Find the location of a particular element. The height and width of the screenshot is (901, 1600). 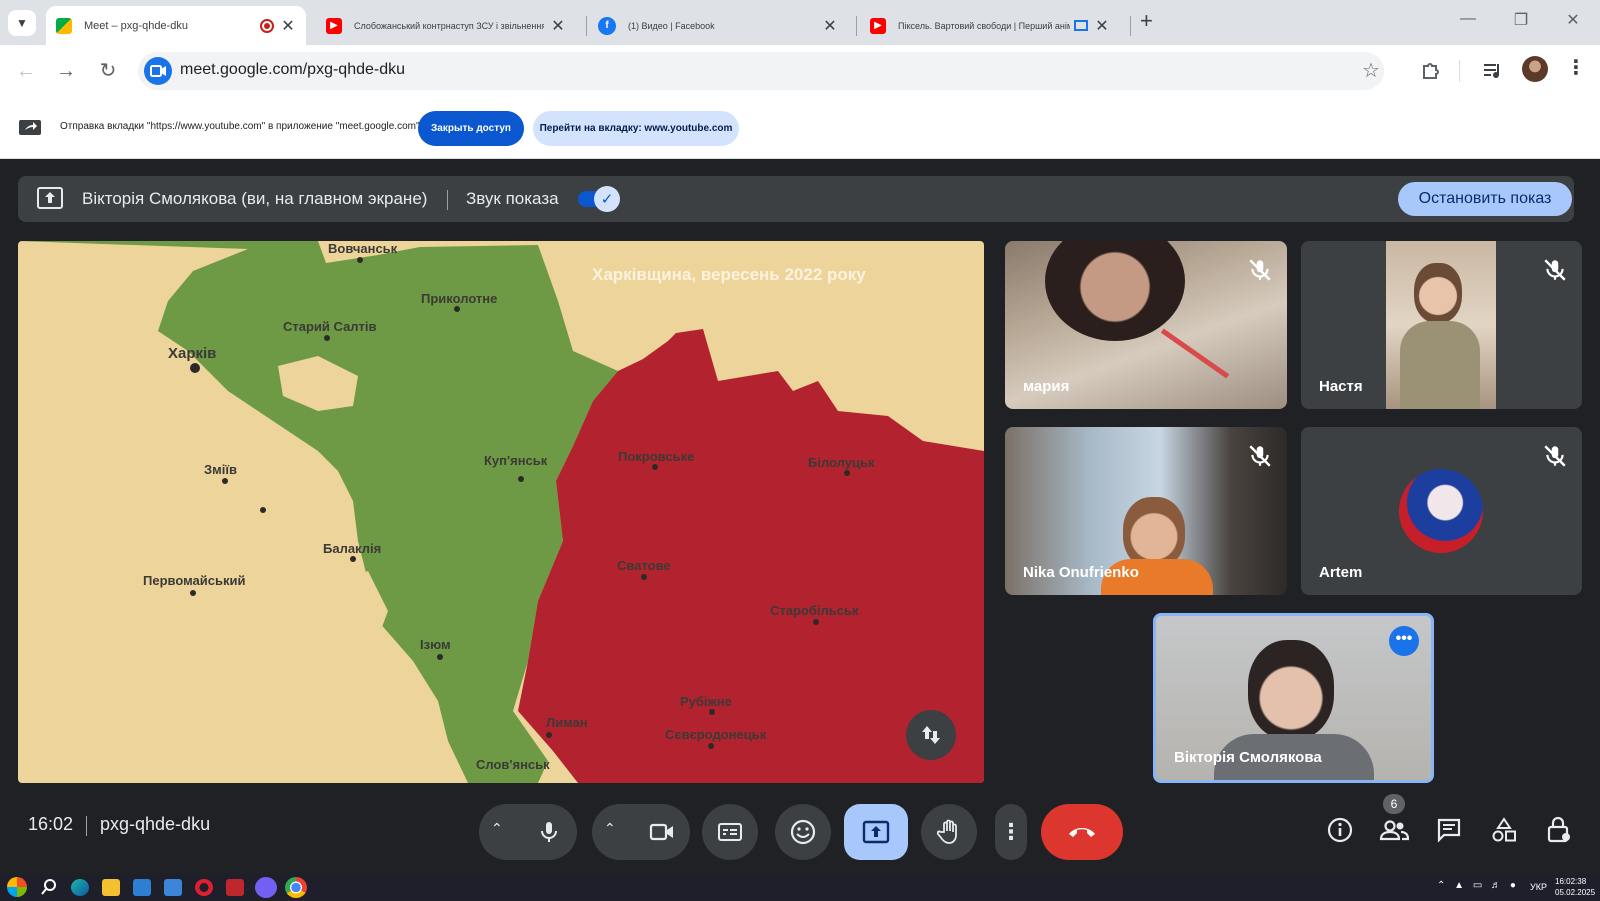

tab-separator is located at coordinates (586, 26).